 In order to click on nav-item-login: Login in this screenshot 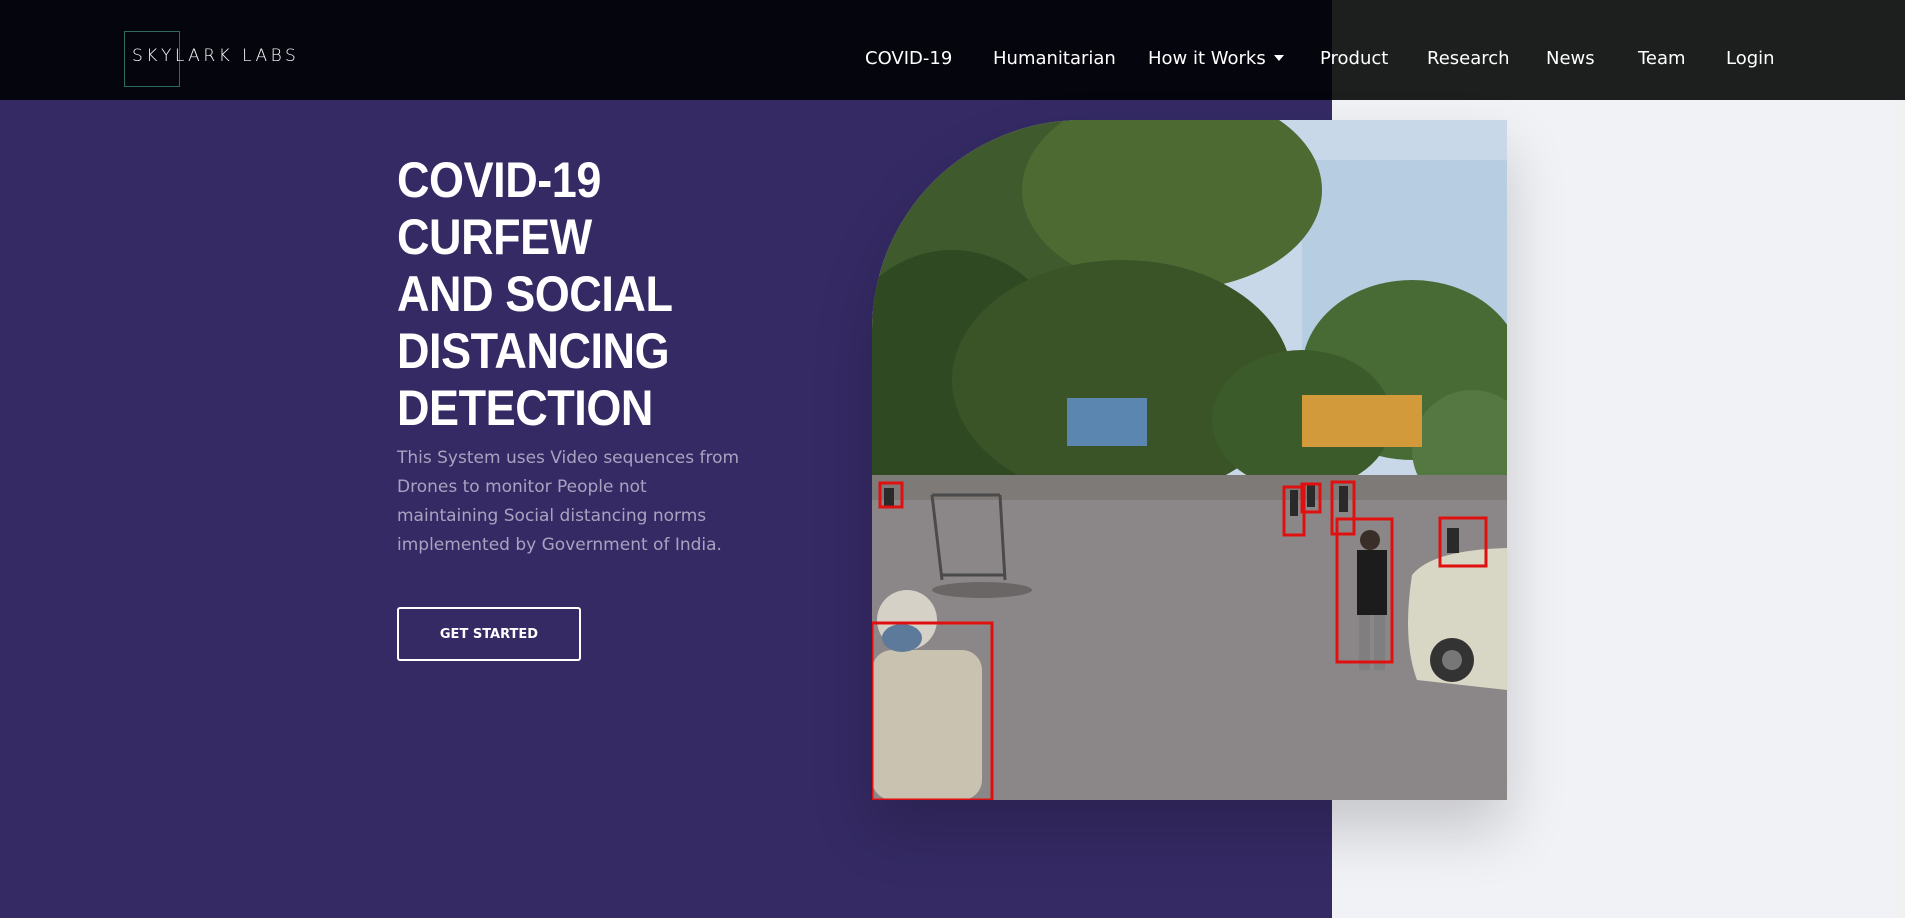, I will do `click(1750, 58)`.